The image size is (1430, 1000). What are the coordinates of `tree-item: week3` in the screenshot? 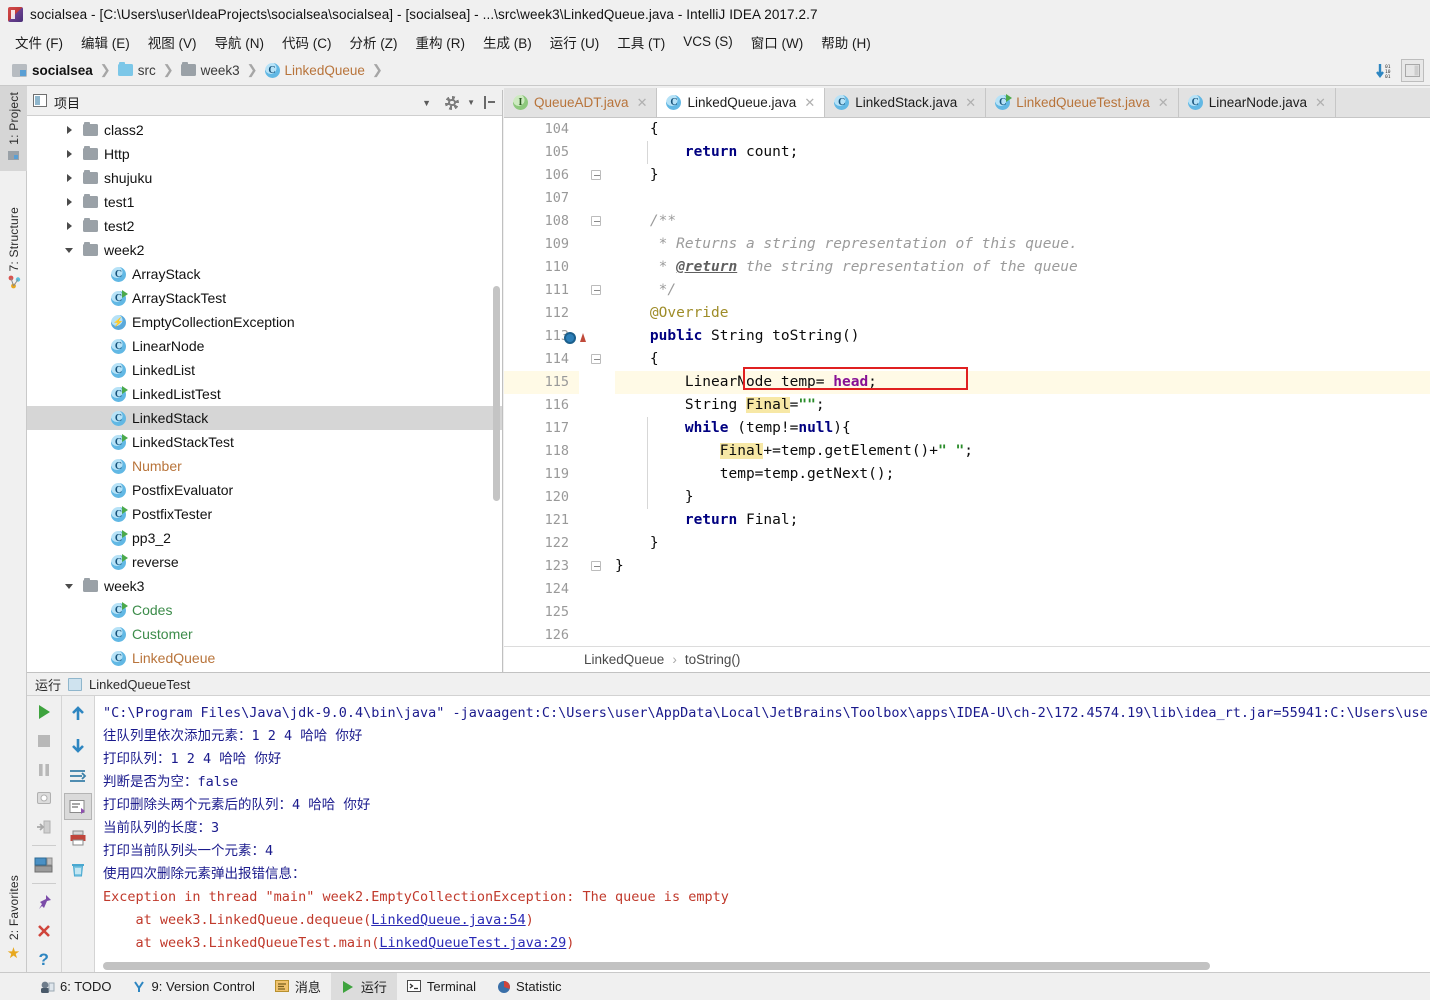 It's located at (264, 586).